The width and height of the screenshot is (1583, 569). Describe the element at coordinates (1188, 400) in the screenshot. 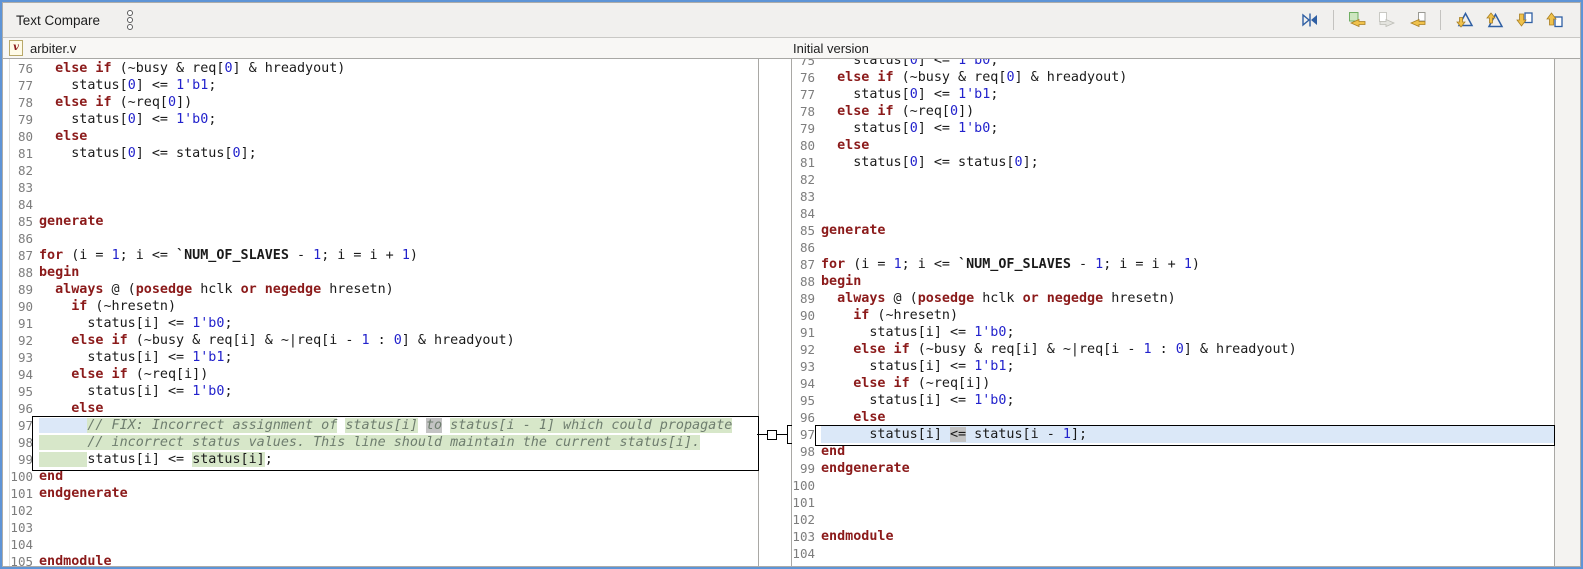

I see `code-text: status[i] <= 1'b0;` at that location.